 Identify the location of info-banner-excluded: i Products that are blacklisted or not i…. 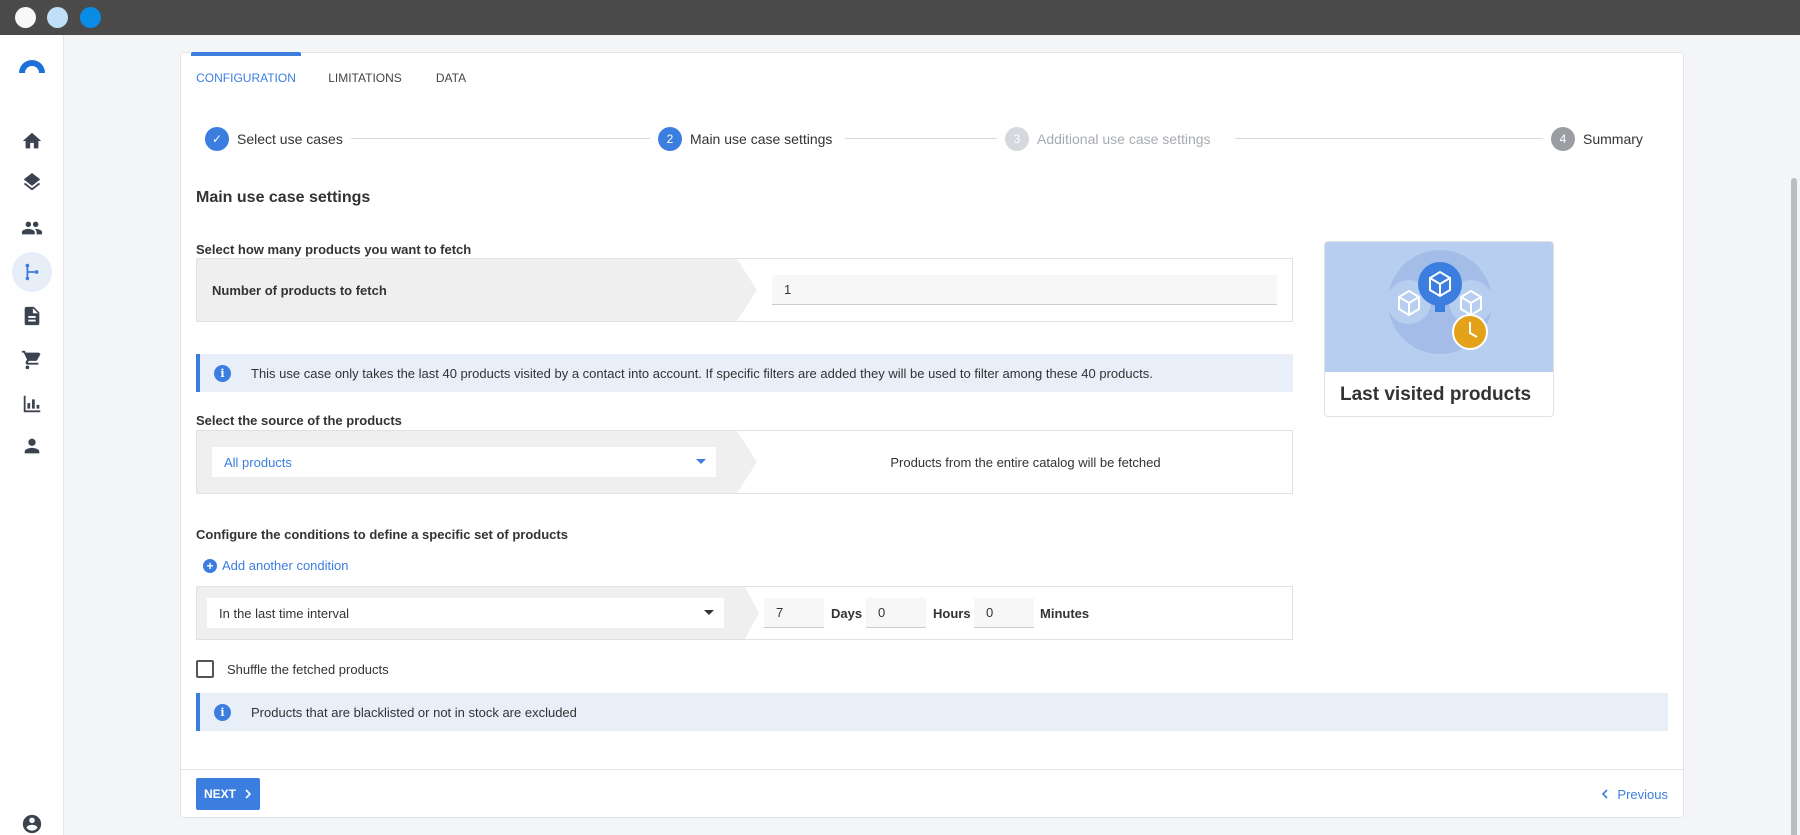
(932, 712).